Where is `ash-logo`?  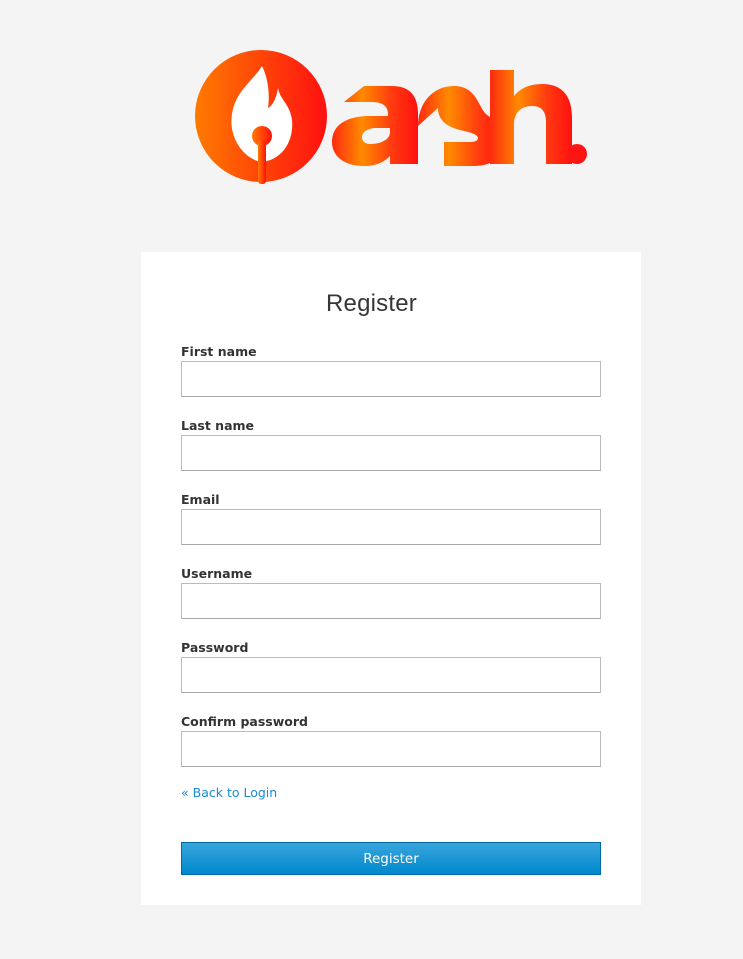
ash-logo is located at coordinates (391, 117).